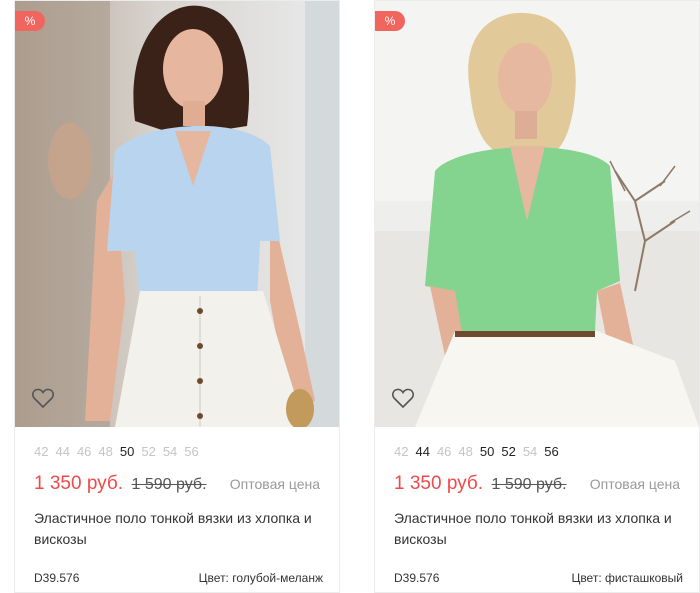 The width and height of the screenshot is (700, 593). Describe the element at coordinates (627, 578) in the screenshot. I see `product-color: Цвет: фисташковый` at that location.